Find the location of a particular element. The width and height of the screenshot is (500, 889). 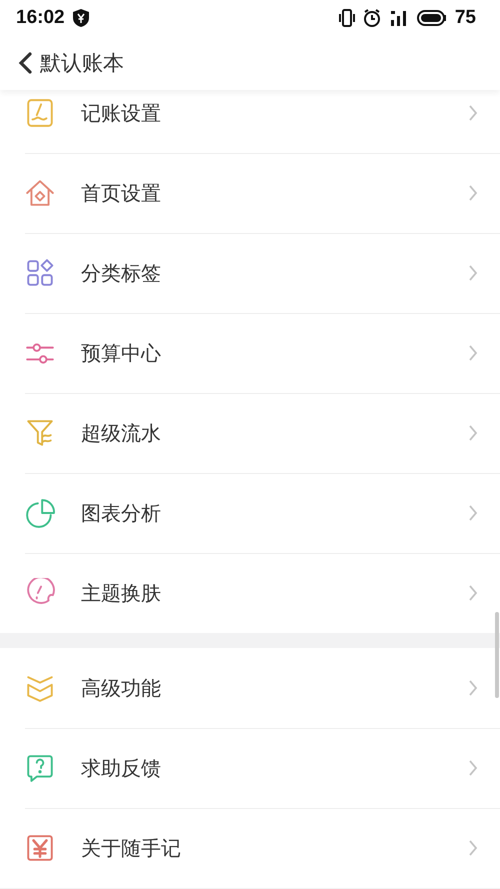

shield-icon is located at coordinates (80, 18).